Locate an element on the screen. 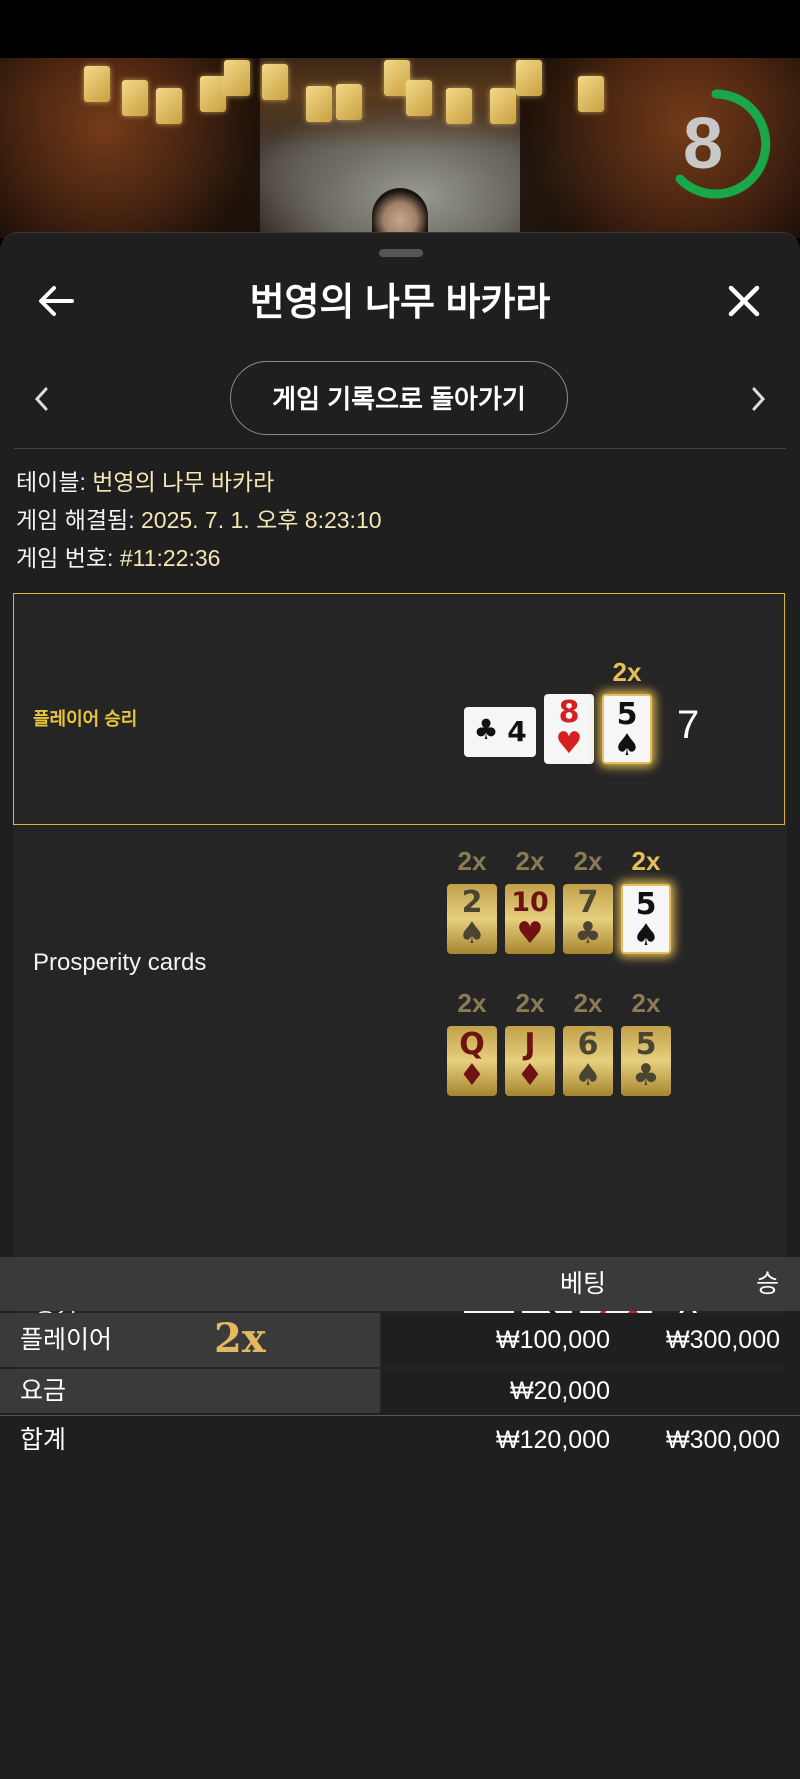 The width and height of the screenshot is (800, 1779). total-bet: ₩120,000 is located at coordinates (553, 1440).